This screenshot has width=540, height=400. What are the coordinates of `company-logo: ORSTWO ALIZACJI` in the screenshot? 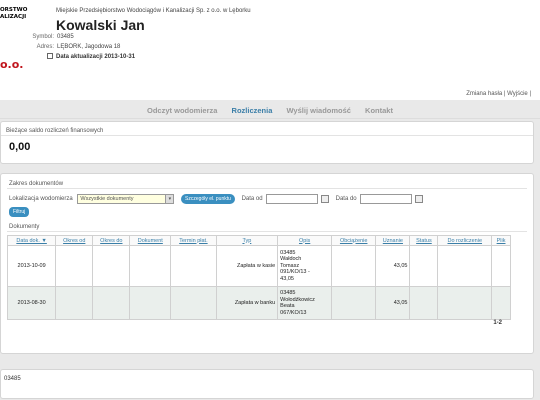 It's located at (13, 14).